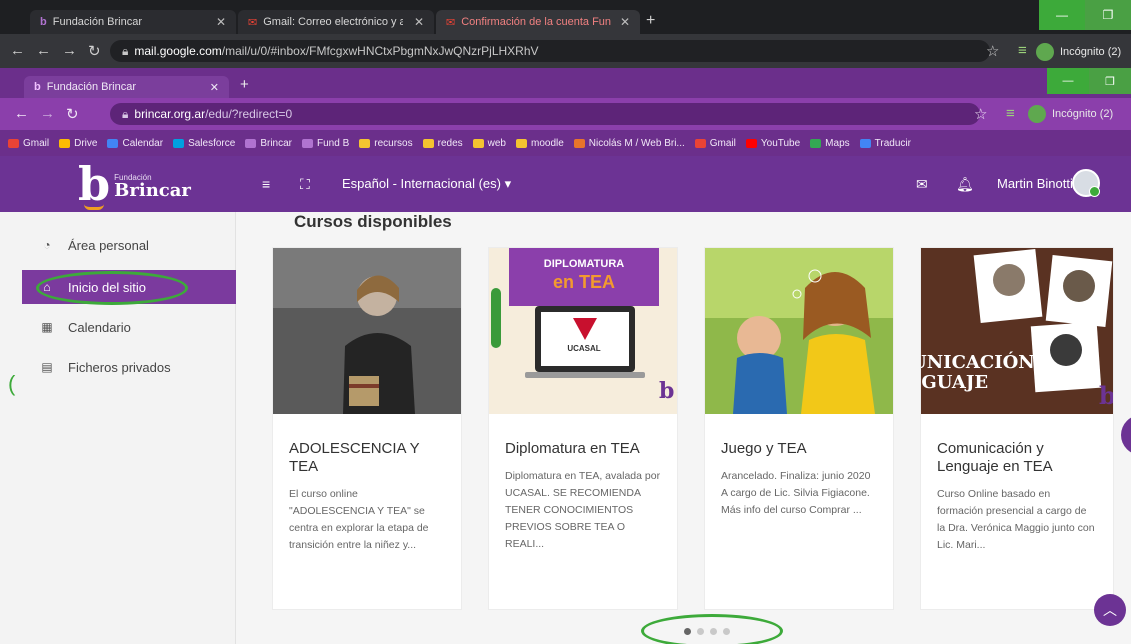 Image resolution: width=1131 pixels, height=644 pixels. I want to click on image-caption: en TEA, so click(583, 282).